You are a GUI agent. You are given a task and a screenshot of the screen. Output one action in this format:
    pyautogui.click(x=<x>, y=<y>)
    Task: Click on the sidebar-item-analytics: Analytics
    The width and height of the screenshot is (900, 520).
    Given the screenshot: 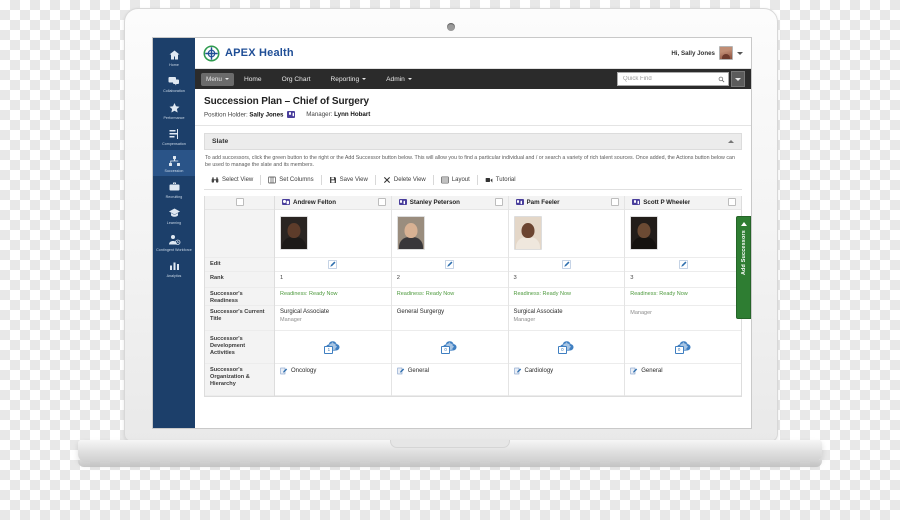 What is the action you would take?
    pyautogui.click(x=174, y=268)
    